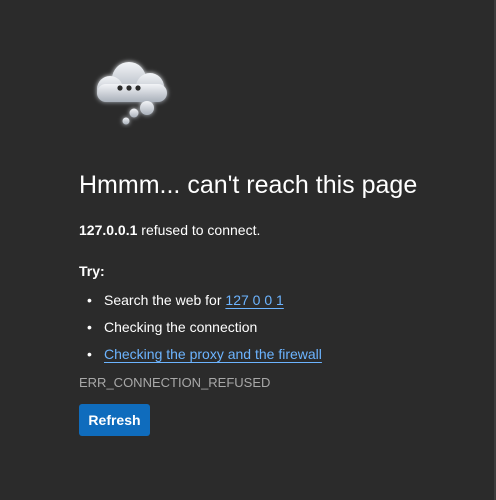 The image size is (496, 500). What do you see at coordinates (114, 420) in the screenshot?
I see `refresh-button: Refresh` at bounding box center [114, 420].